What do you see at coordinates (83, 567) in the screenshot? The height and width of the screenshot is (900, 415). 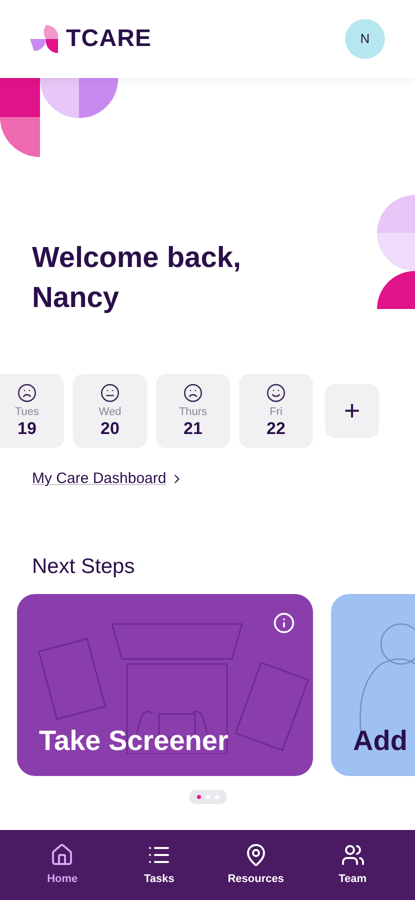 I see `section-title: Next Steps` at bounding box center [83, 567].